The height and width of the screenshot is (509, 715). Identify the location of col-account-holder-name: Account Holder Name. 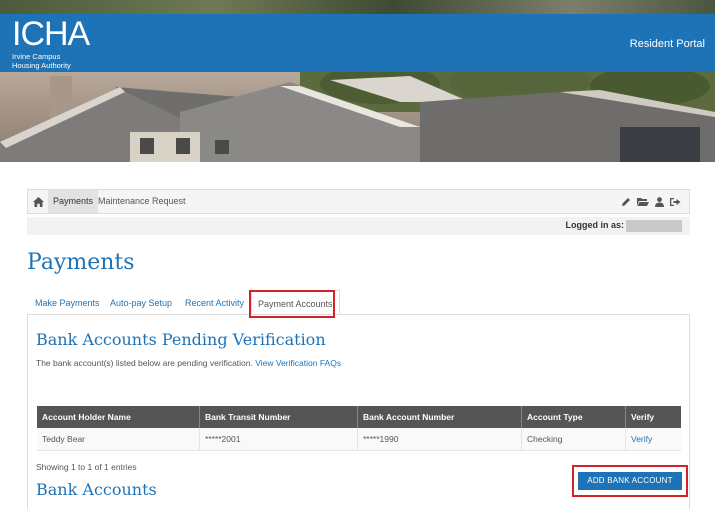
(118, 417).